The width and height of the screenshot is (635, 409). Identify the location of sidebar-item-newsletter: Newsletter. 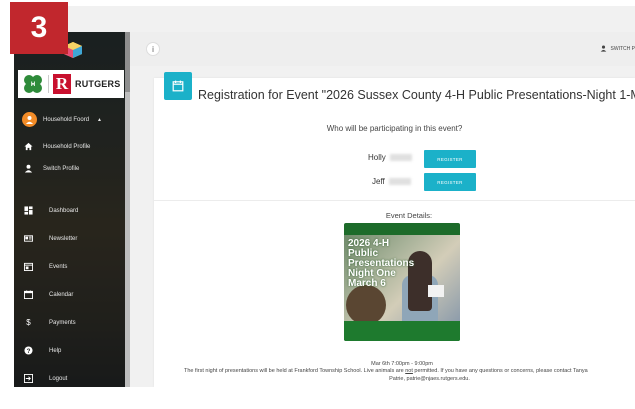
(50, 238).